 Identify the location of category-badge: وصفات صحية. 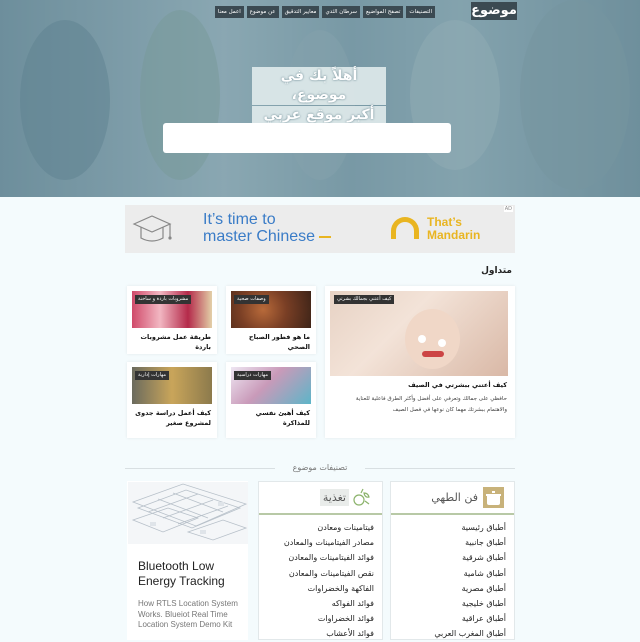
(251, 299).